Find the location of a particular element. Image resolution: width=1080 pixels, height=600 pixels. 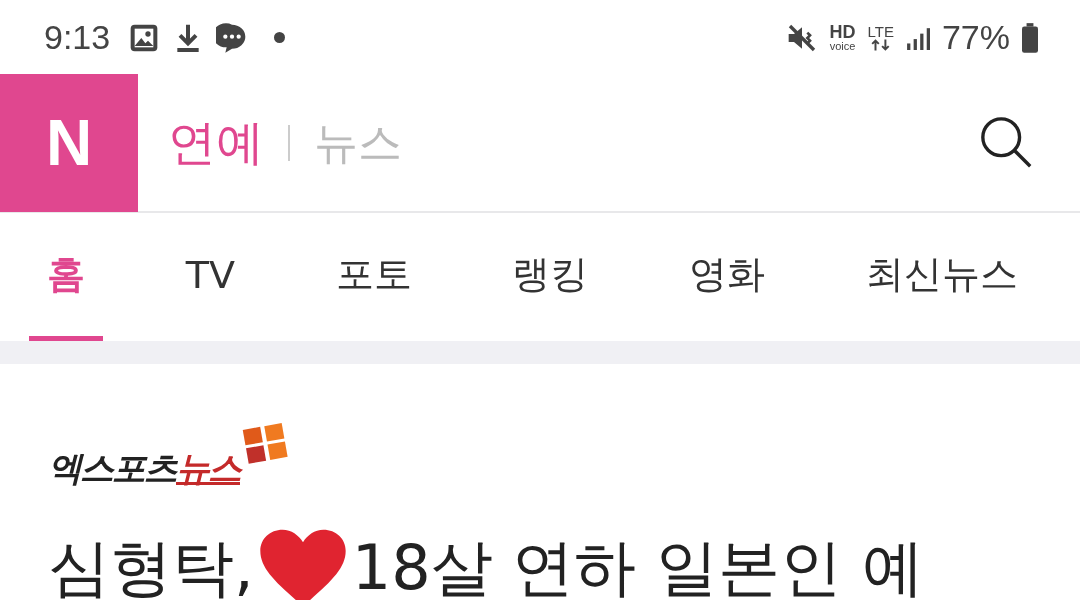

hd-label: HD is located at coordinates (842, 32).